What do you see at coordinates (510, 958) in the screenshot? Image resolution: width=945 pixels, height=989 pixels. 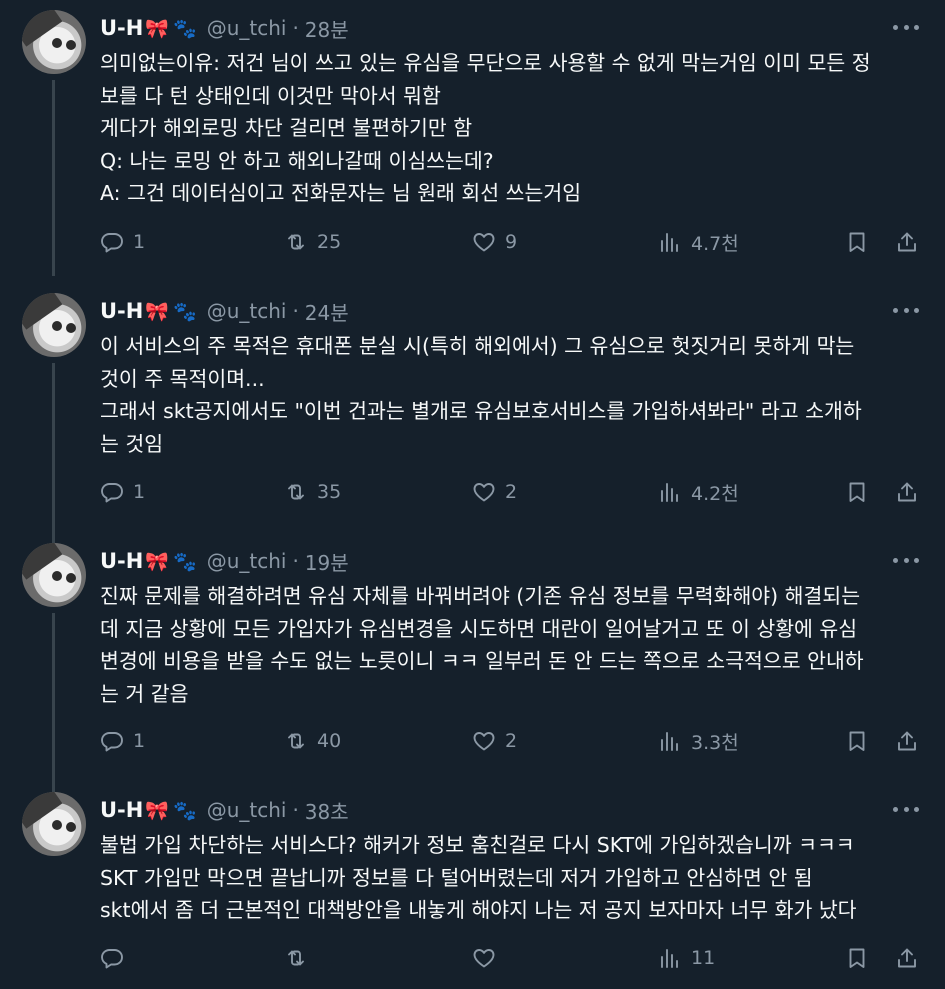 I see `action-bar: 11` at bounding box center [510, 958].